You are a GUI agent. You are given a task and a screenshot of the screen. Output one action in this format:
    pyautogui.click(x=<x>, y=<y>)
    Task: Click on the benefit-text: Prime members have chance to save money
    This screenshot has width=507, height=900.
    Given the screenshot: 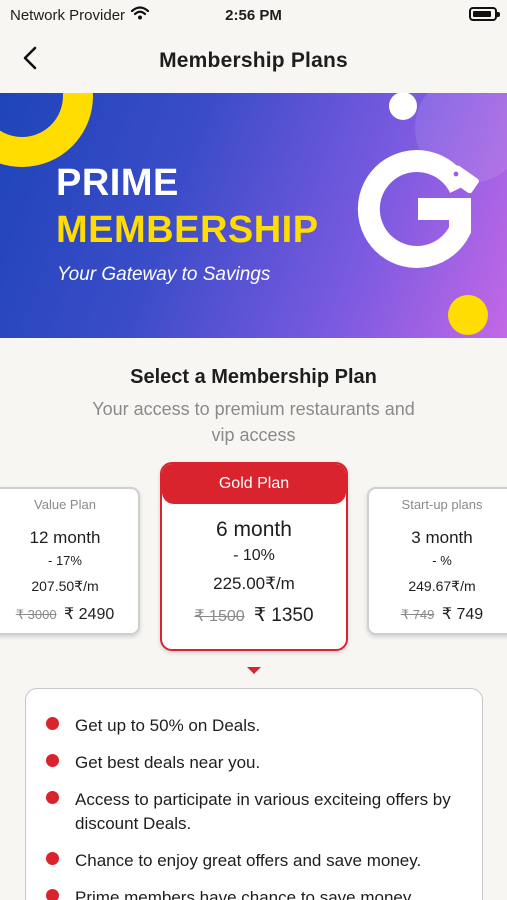 What is the action you would take?
    pyautogui.click(x=243, y=894)
    